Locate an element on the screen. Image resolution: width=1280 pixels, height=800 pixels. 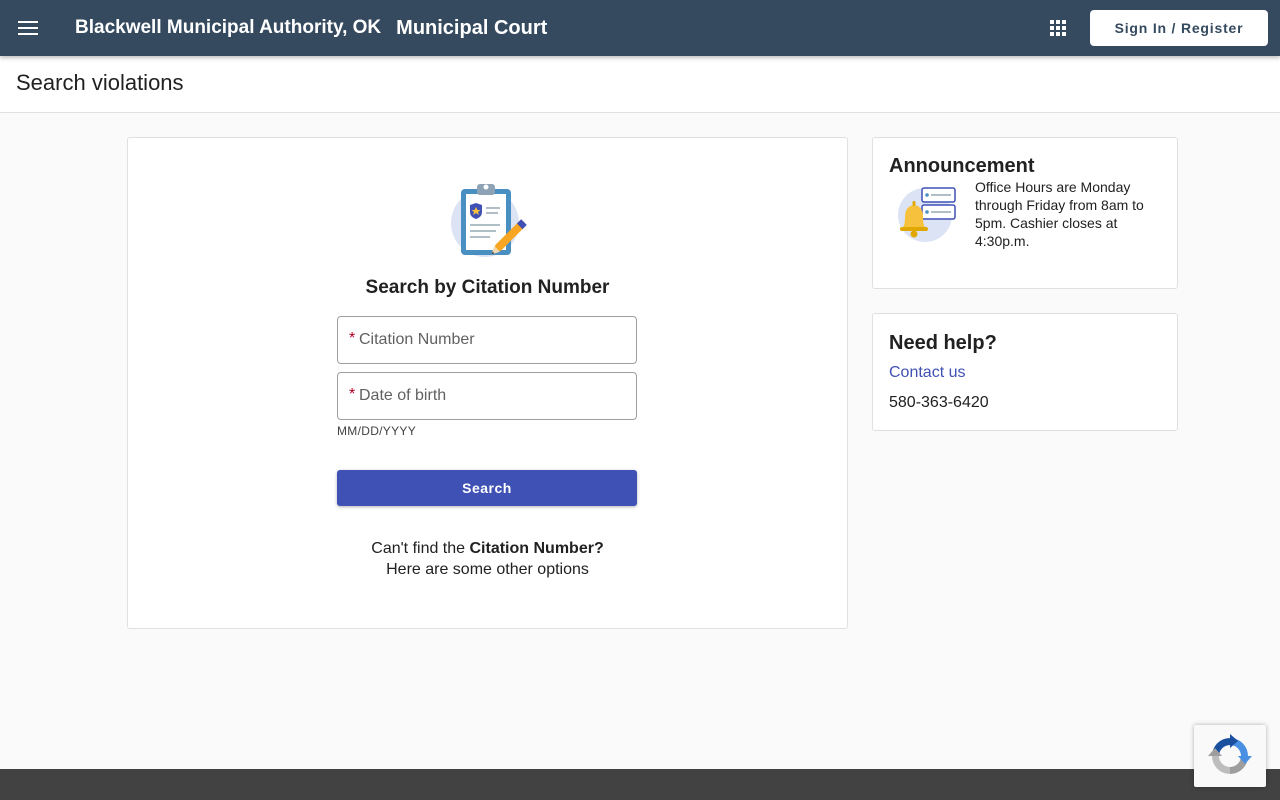
page-title: Search violations is located at coordinates (100, 82).